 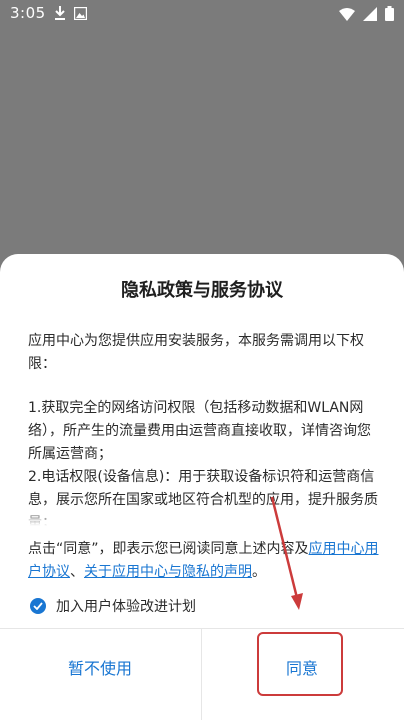 I want to click on experience-program-row: 加入用户体验改进计划, so click(x=113, y=606).